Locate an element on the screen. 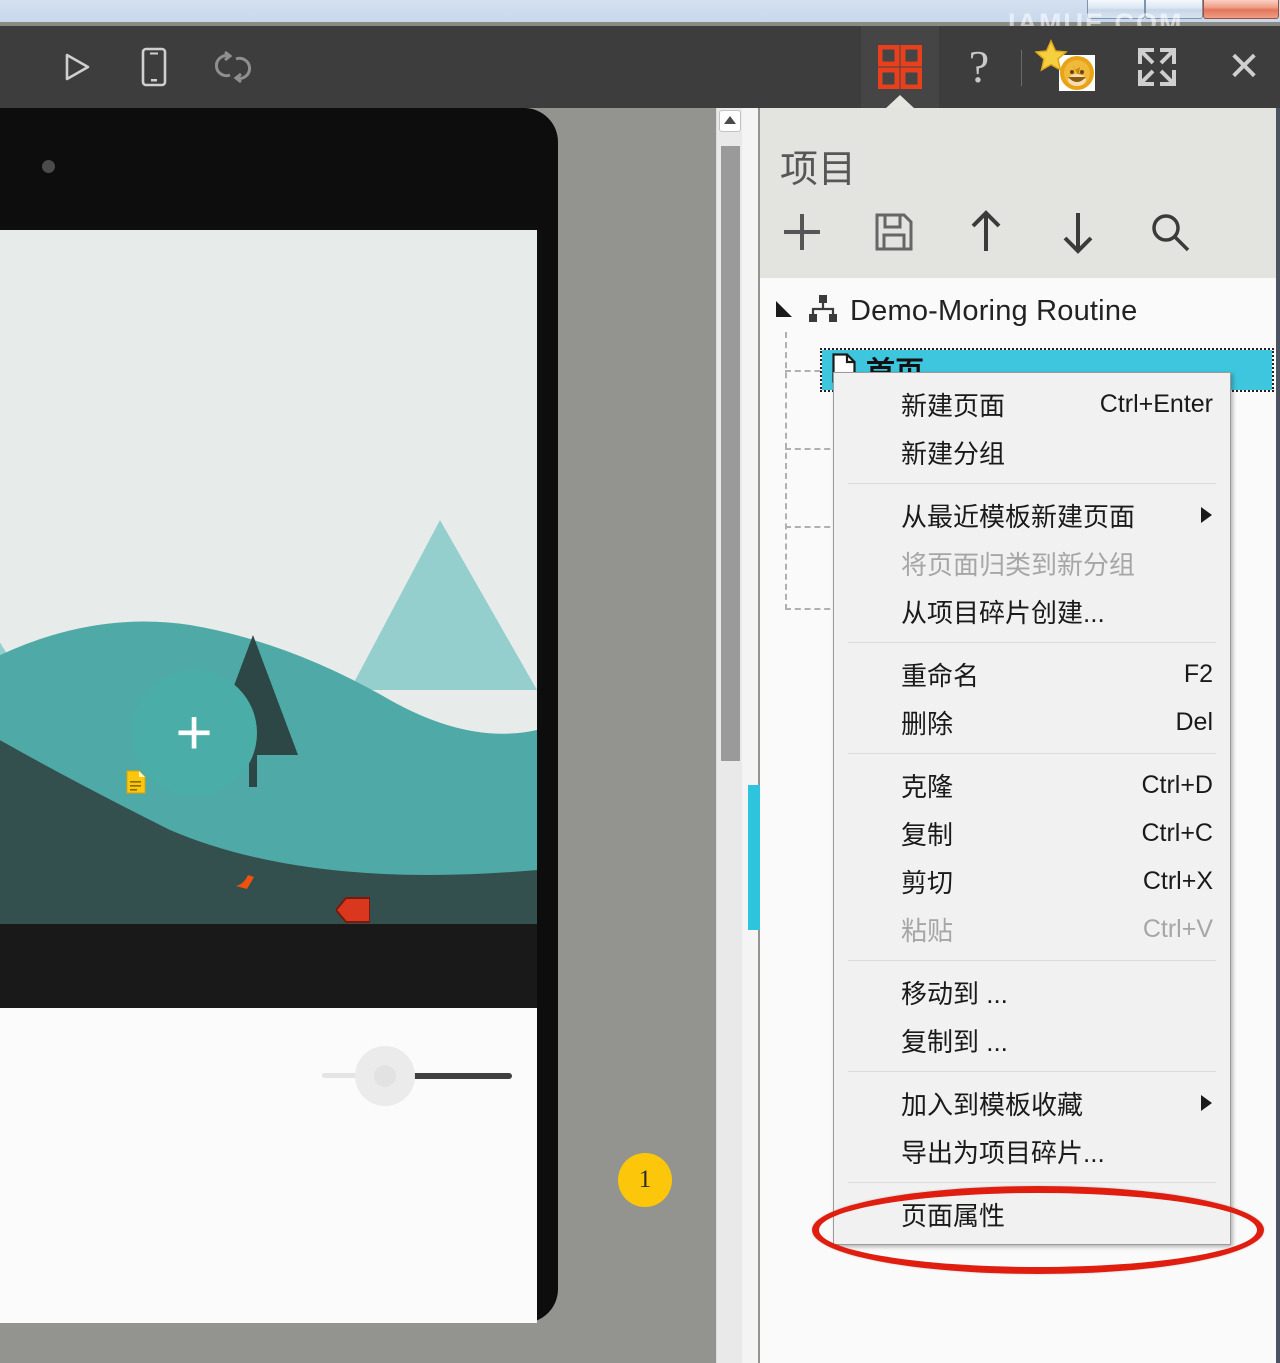 This screenshot has width=1280, height=1363. menu-item-shortcut: Del is located at coordinates (1194, 721).